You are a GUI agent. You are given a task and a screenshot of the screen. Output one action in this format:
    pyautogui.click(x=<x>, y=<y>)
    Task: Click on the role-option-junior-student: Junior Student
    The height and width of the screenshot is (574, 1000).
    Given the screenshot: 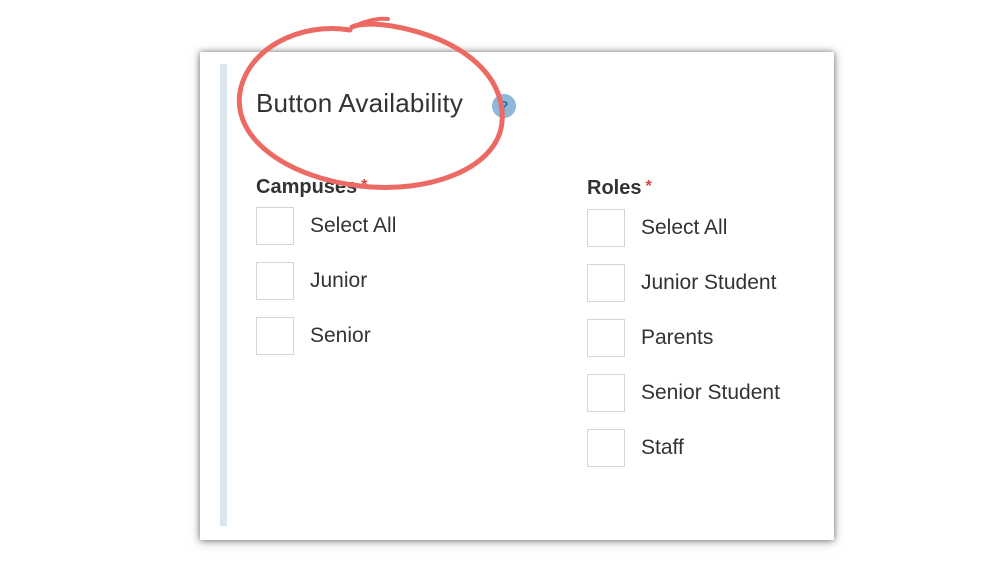 What is the action you would take?
    pyautogui.click(x=681, y=283)
    